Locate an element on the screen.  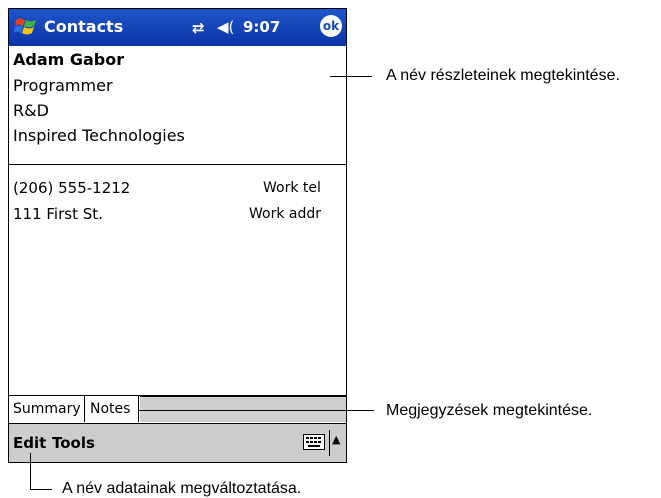
connectivity-icon: ⇄ is located at coordinates (198, 28).